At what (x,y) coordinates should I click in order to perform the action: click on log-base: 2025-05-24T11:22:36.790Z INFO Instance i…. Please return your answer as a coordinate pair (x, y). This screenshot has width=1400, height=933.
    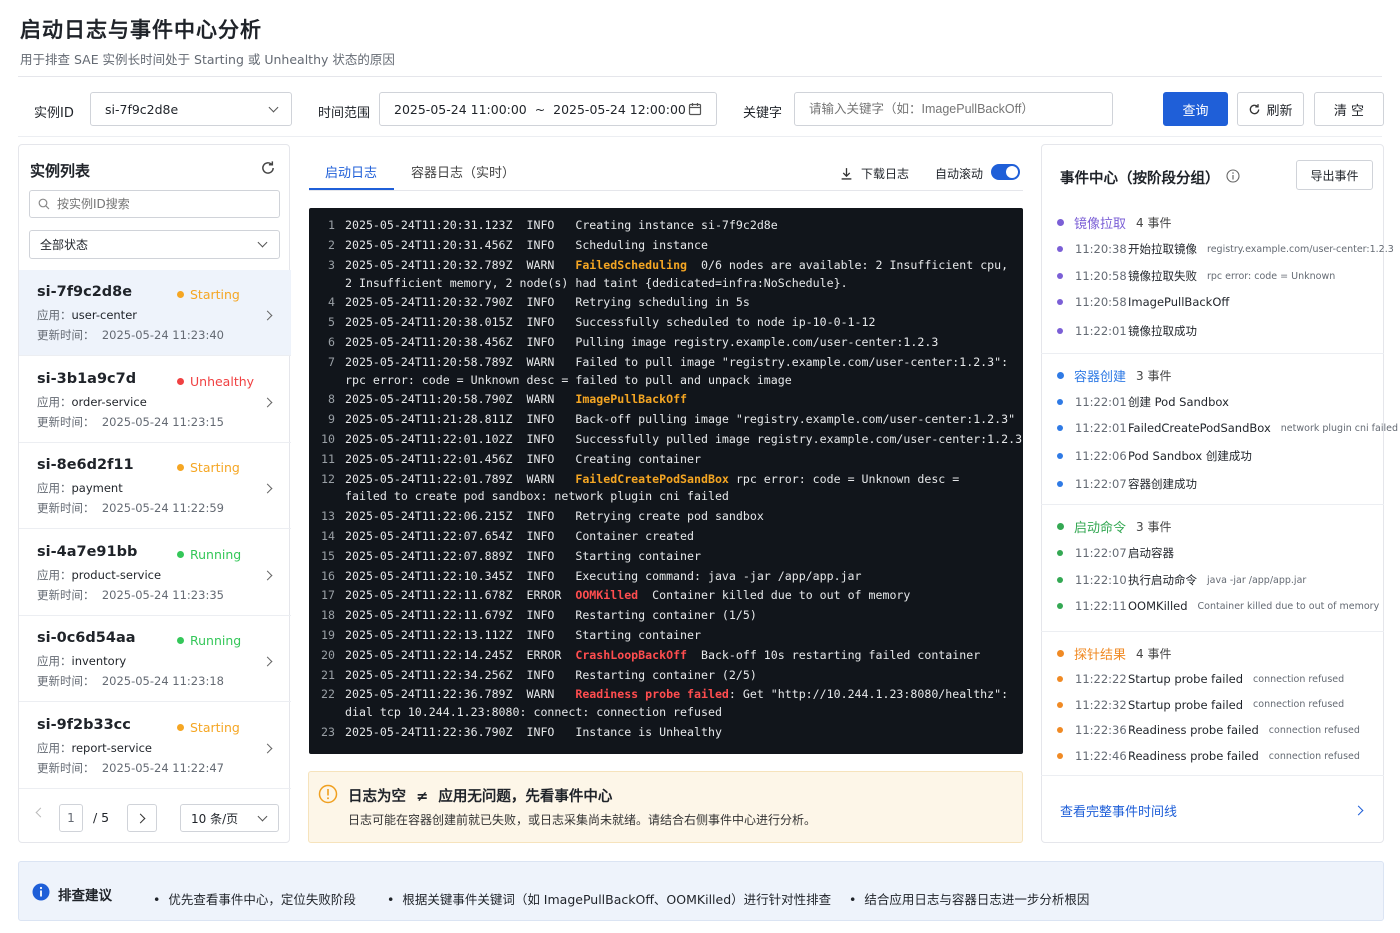
    Looking at the image, I should click on (533, 732).